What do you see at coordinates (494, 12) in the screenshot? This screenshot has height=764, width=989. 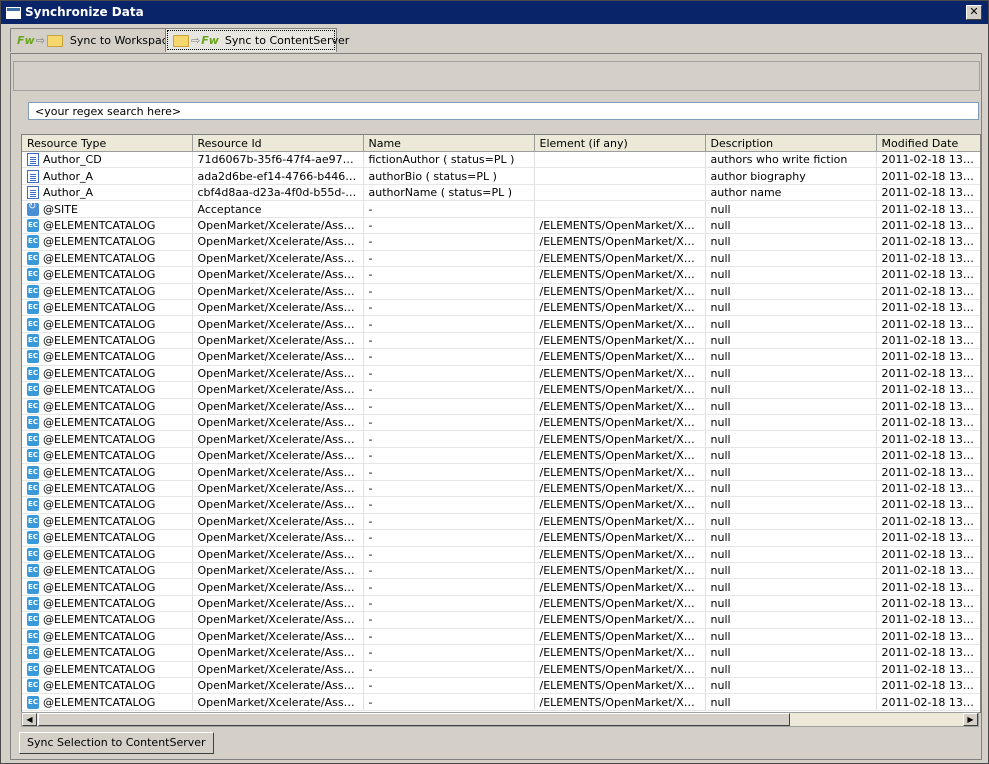 I see `title-bar: Synchronize Data ✕` at bounding box center [494, 12].